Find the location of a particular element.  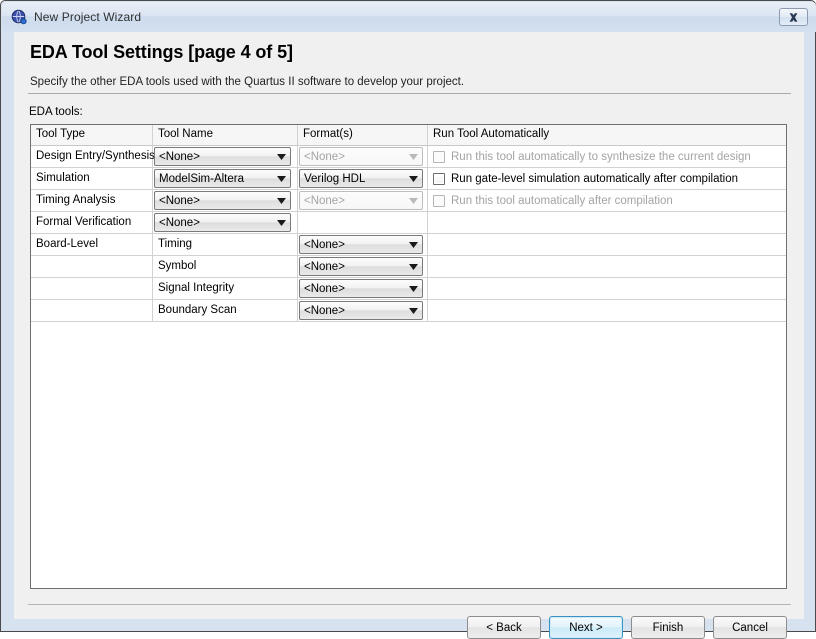

format-dropdown-5-value: <None> is located at coordinates (324, 244).